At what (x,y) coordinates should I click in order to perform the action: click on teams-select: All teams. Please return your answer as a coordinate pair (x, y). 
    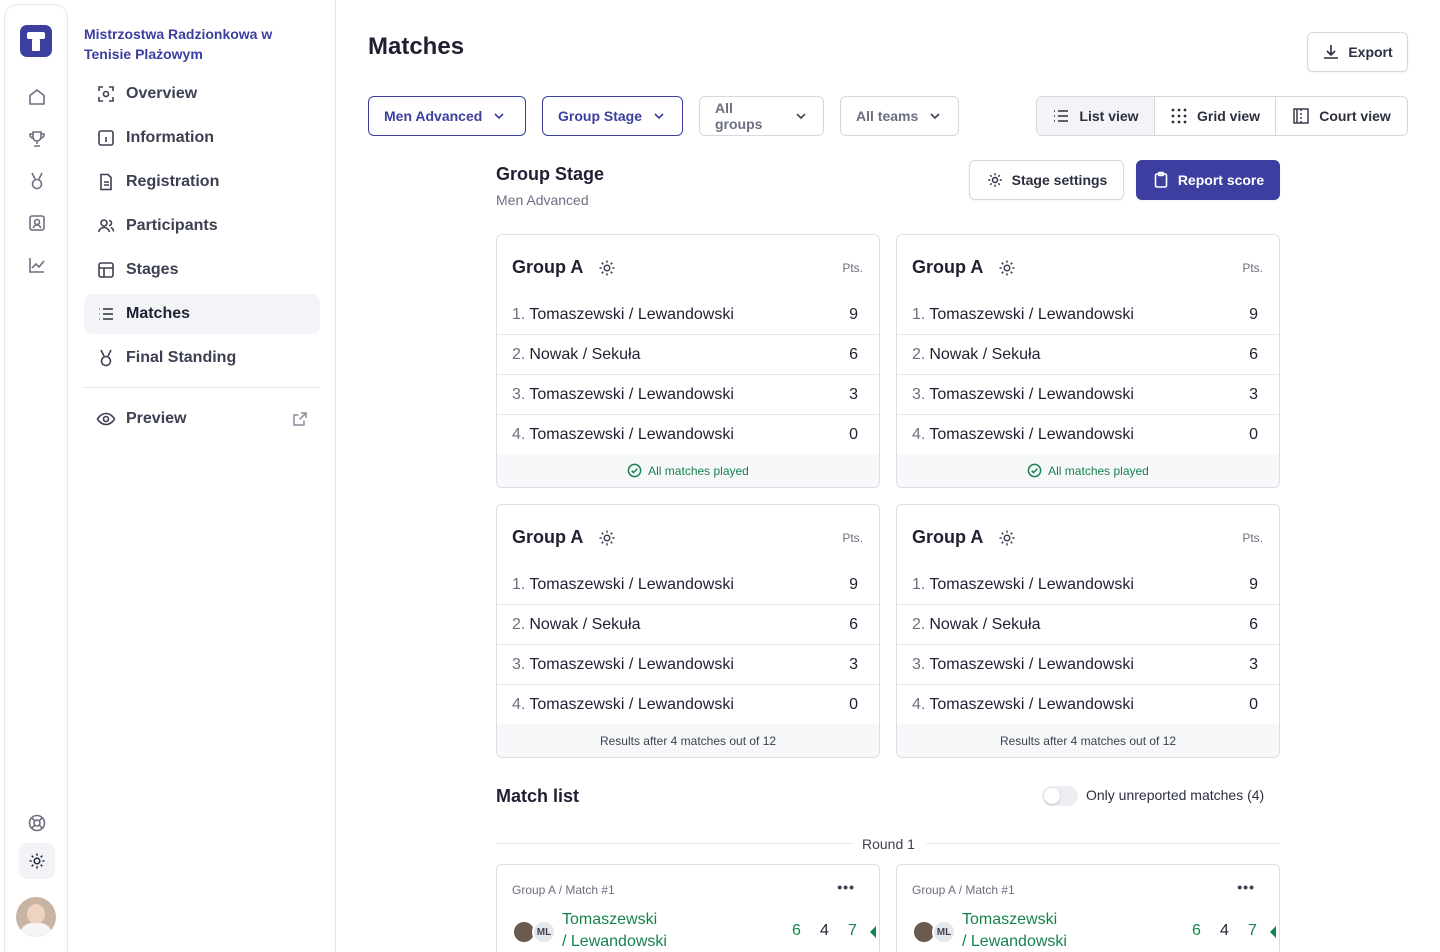
    Looking at the image, I should click on (899, 116).